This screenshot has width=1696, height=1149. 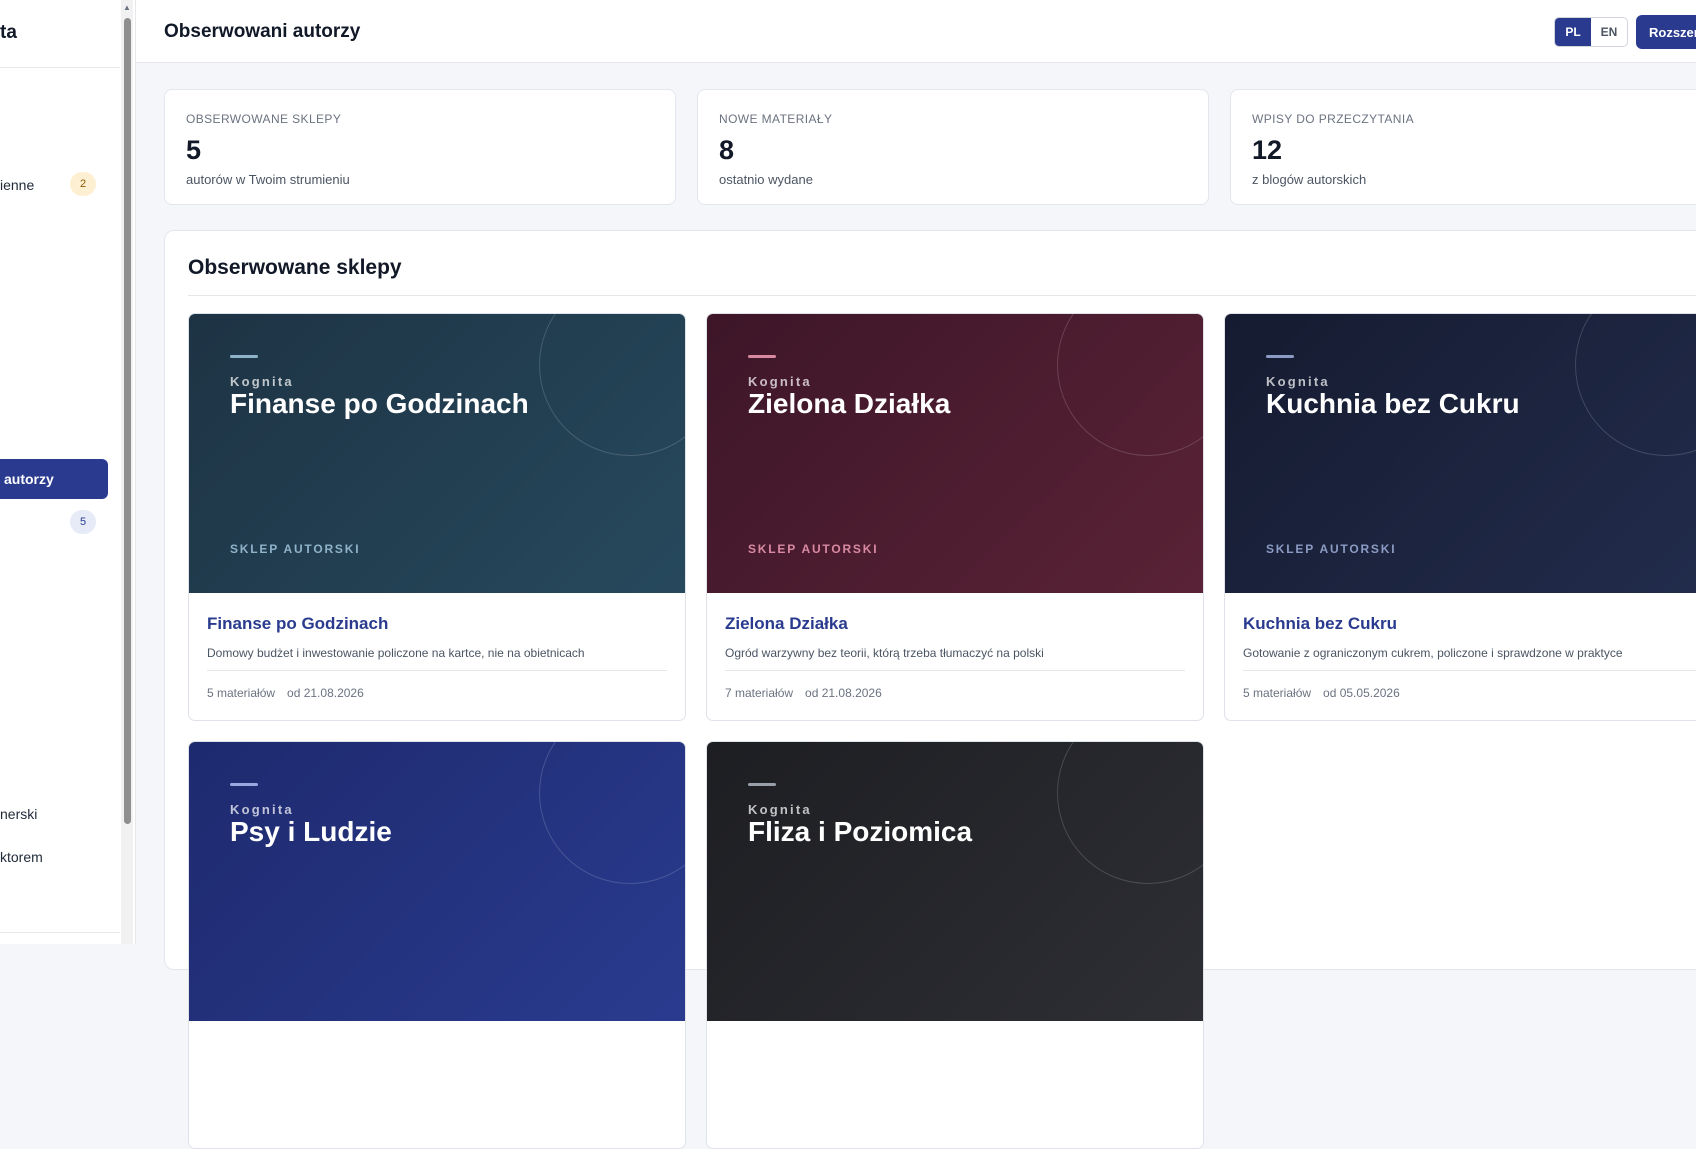 I want to click on cover-title: Psy i Ludzie, so click(x=311, y=831).